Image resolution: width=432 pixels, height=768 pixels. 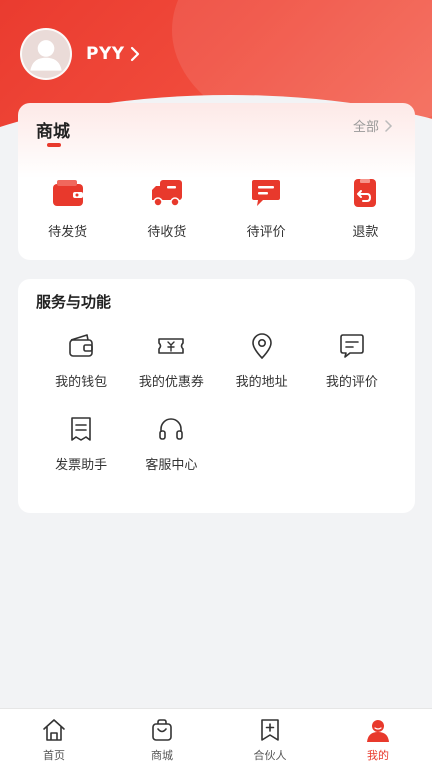 I want to click on services-title: 服务与功能, so click(x=74, y=302).